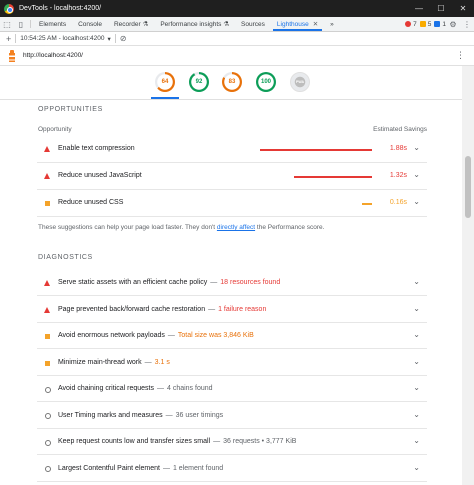 The width and height of the screenshot is (474, 485). I want to click on clear-reports-icon: ⊘, so click(123, 38).